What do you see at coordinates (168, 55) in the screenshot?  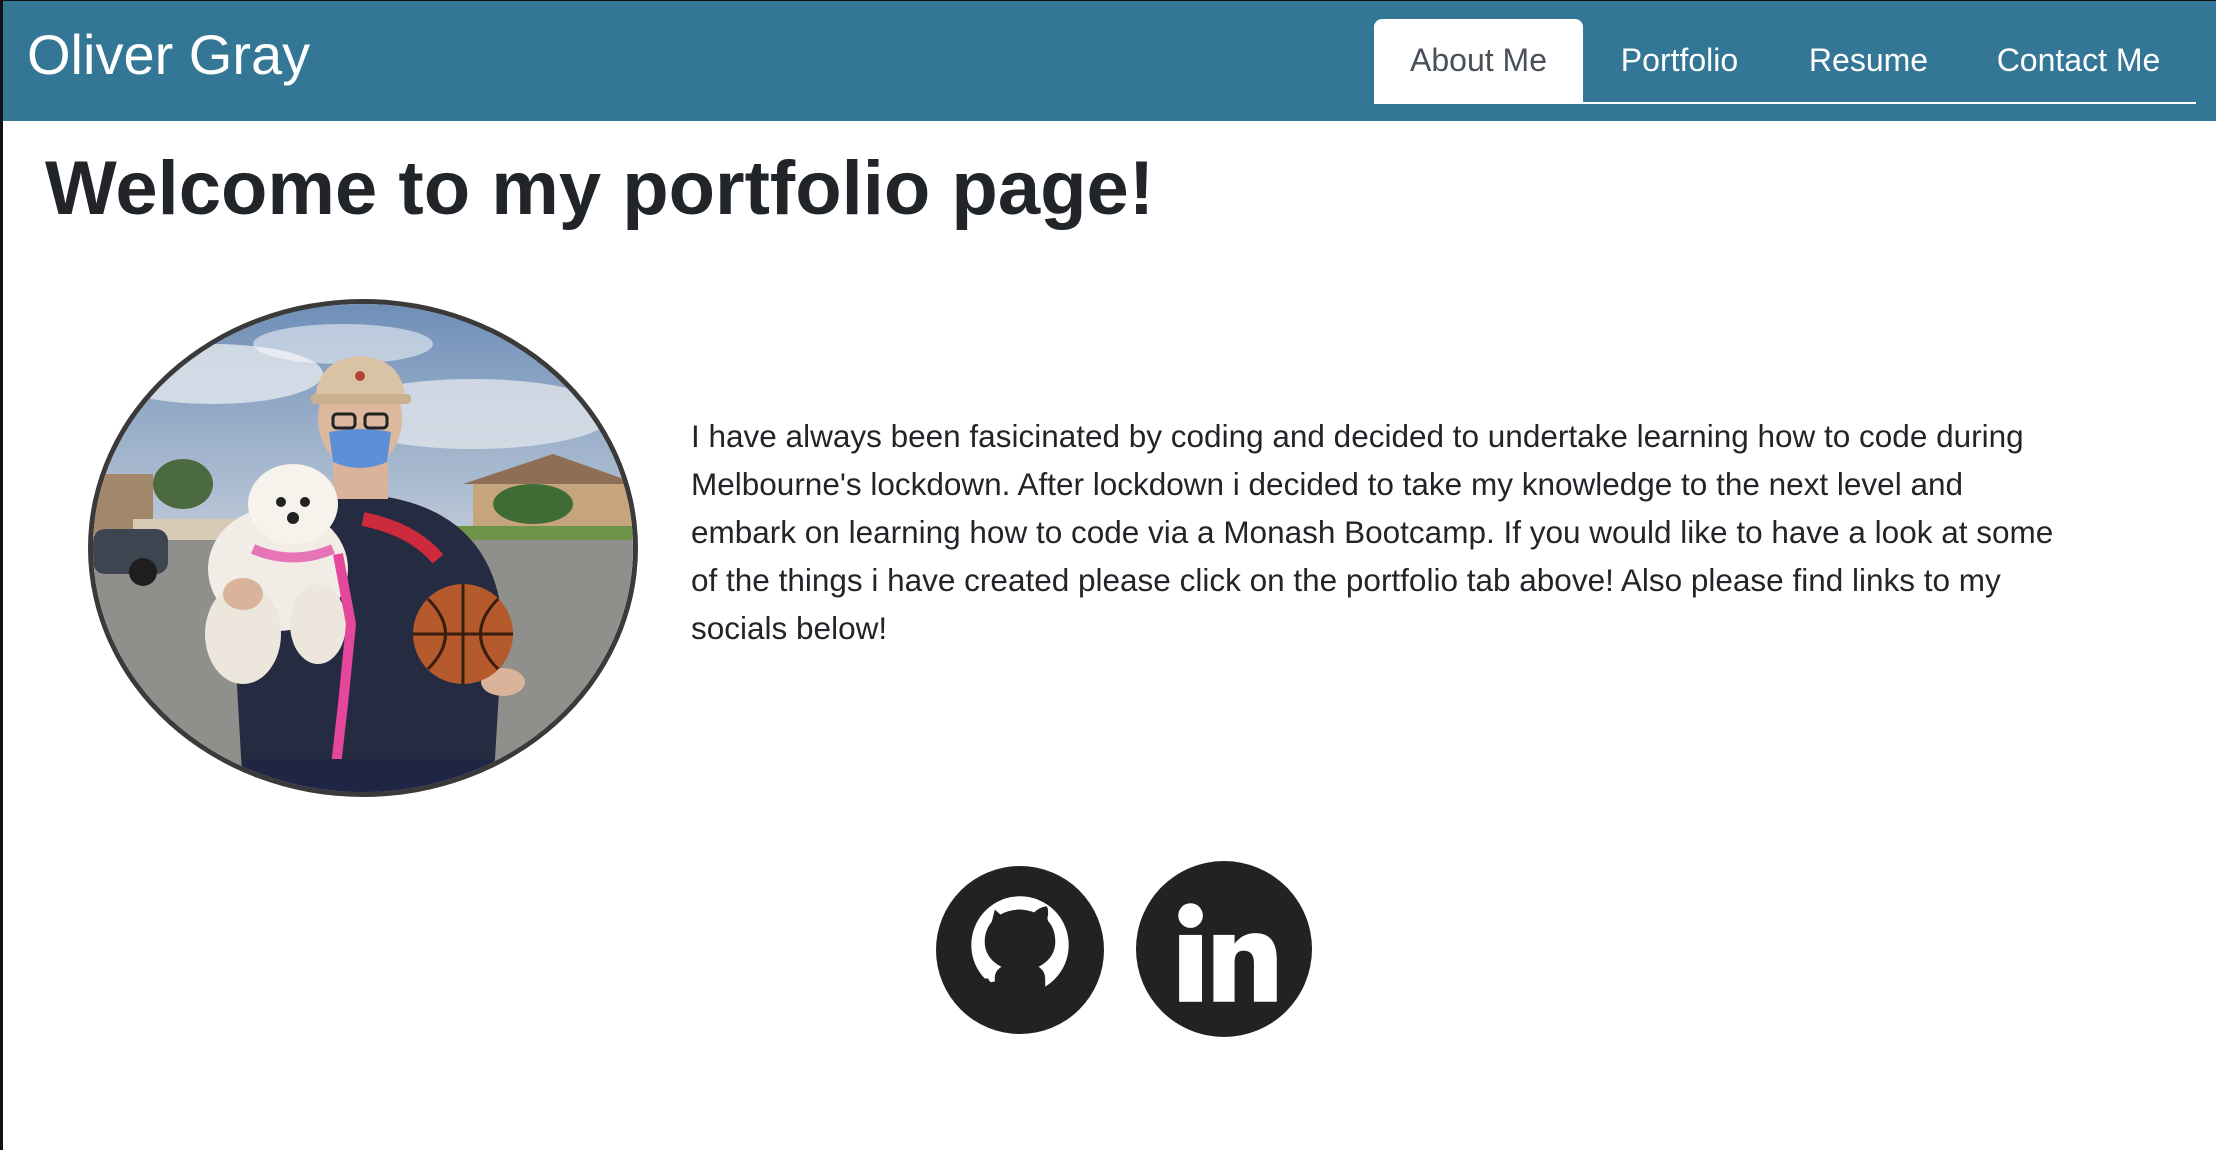 I see `brand-name: Oliver Gray` at bounding box center [168, 55].